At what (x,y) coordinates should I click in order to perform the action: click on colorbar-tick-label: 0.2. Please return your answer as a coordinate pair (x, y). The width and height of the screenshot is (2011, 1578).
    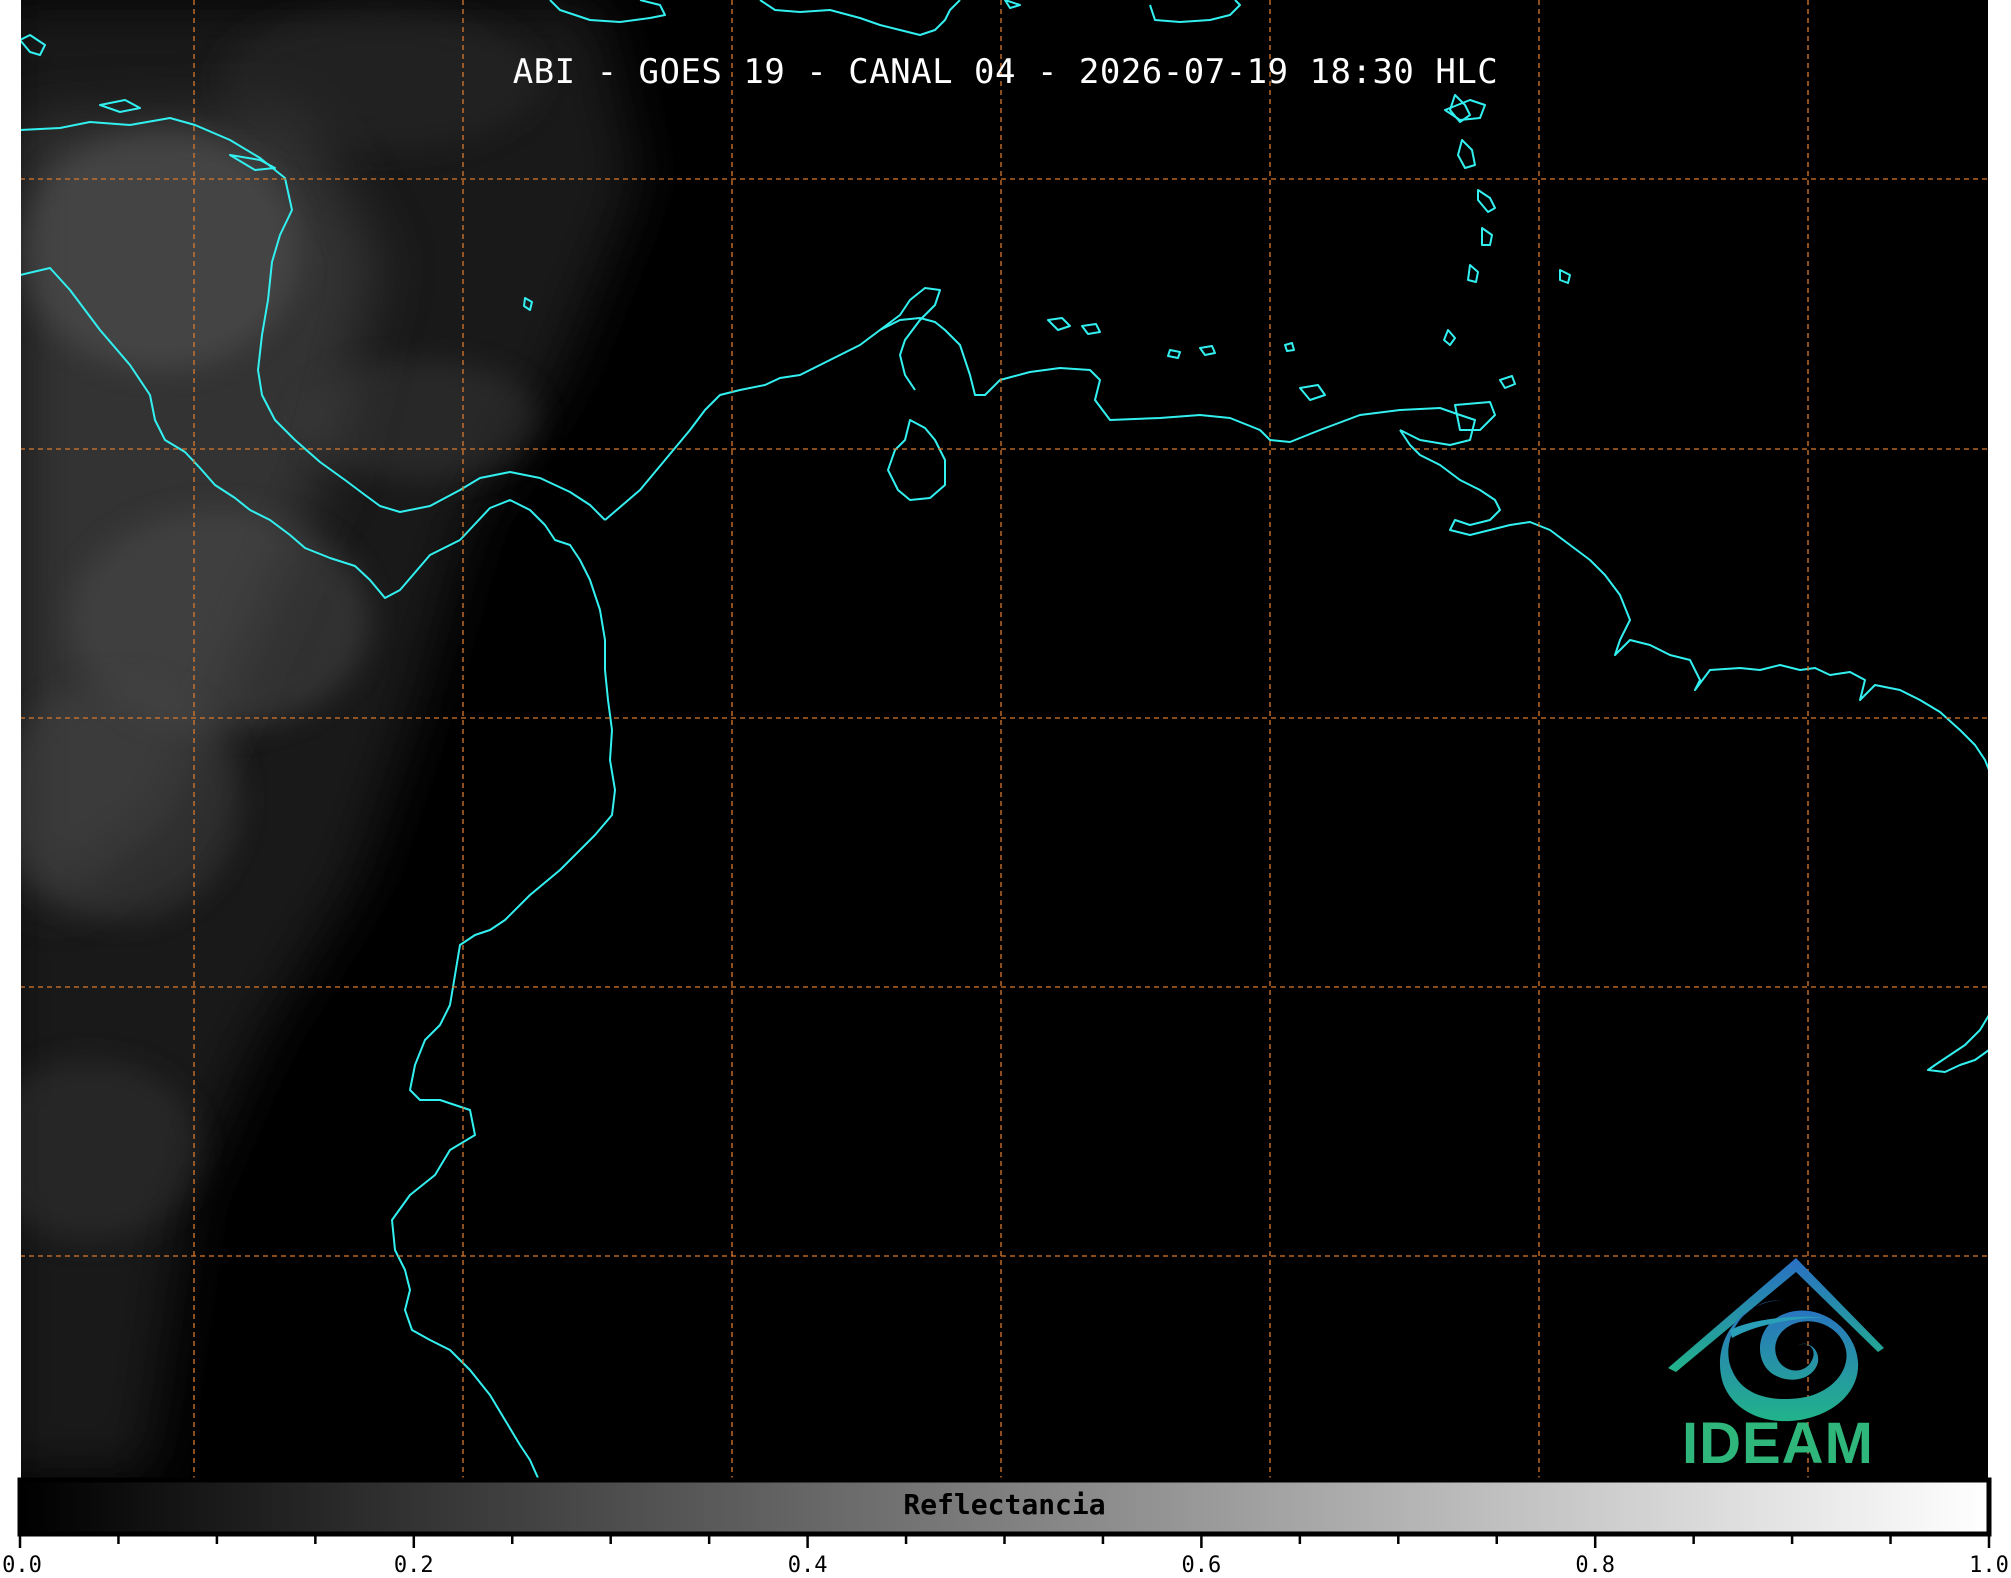
    Looking at the image, I should click on (413, 1565).